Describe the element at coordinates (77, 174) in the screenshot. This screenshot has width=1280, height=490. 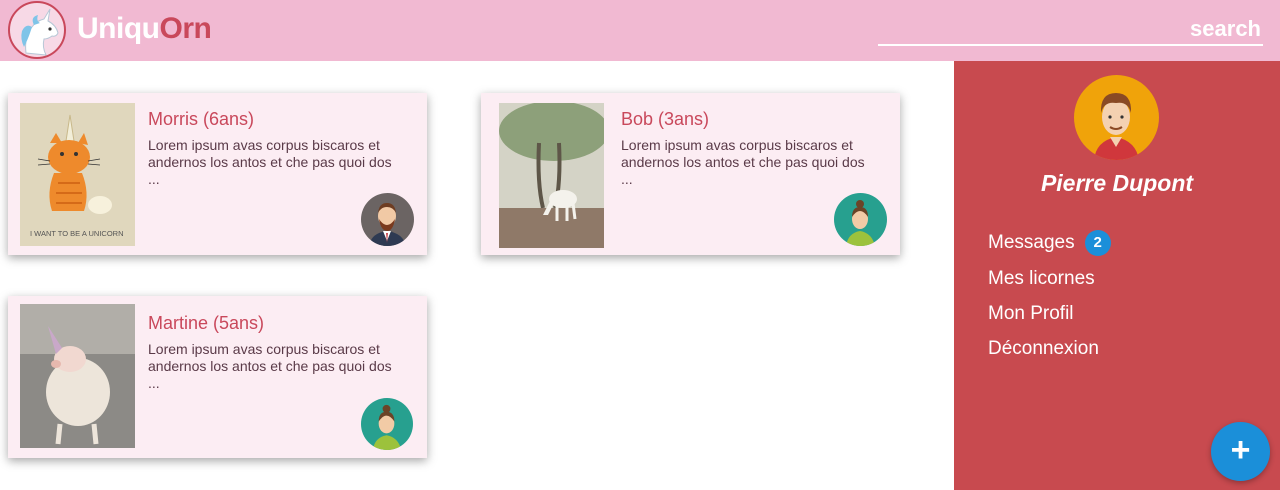
I see `unicorn-photo-morris: I WANT TO BE A UNICORN` at that location.